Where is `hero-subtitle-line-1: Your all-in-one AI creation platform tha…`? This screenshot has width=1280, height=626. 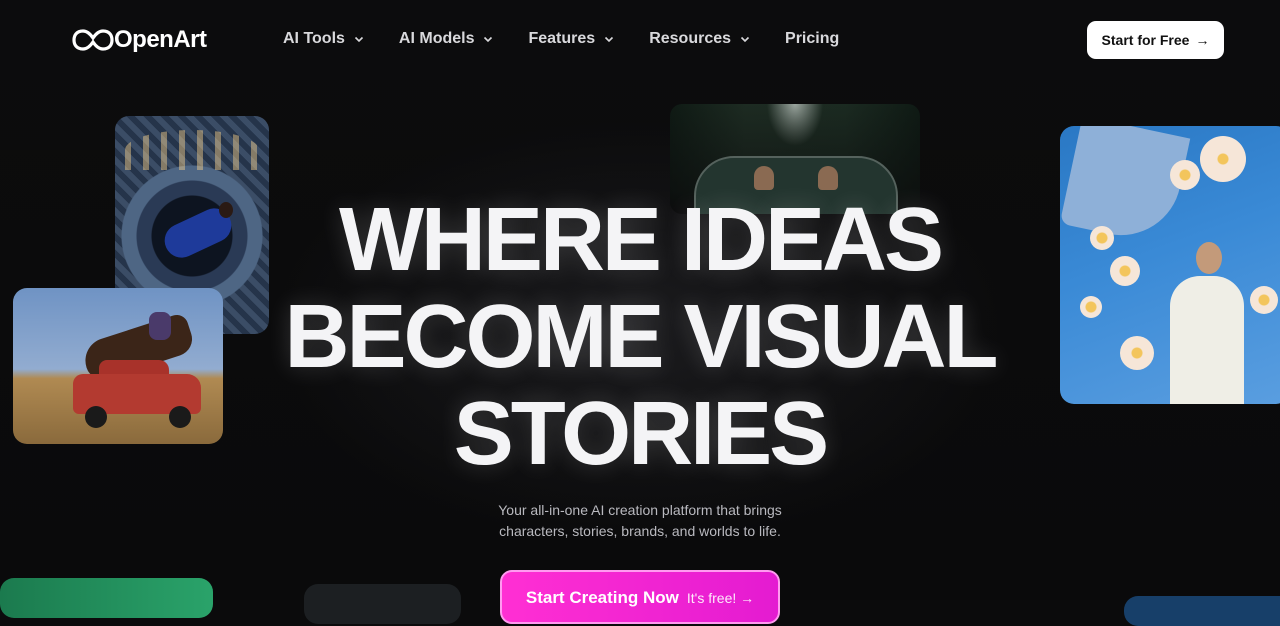
hero-subtitle-line-1: Your all-in-one AI creation platform tha… is located at coordinates (640, 510).